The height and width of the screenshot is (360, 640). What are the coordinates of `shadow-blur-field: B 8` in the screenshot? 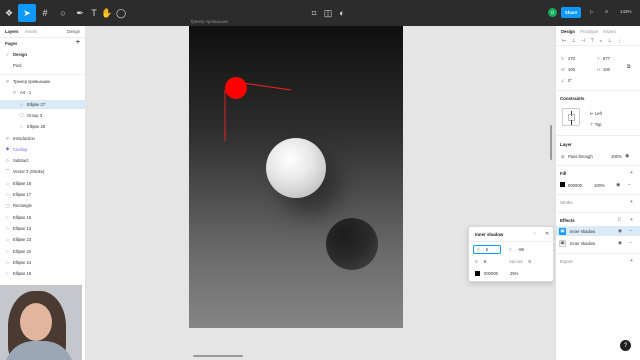 It's located at (490, 261).